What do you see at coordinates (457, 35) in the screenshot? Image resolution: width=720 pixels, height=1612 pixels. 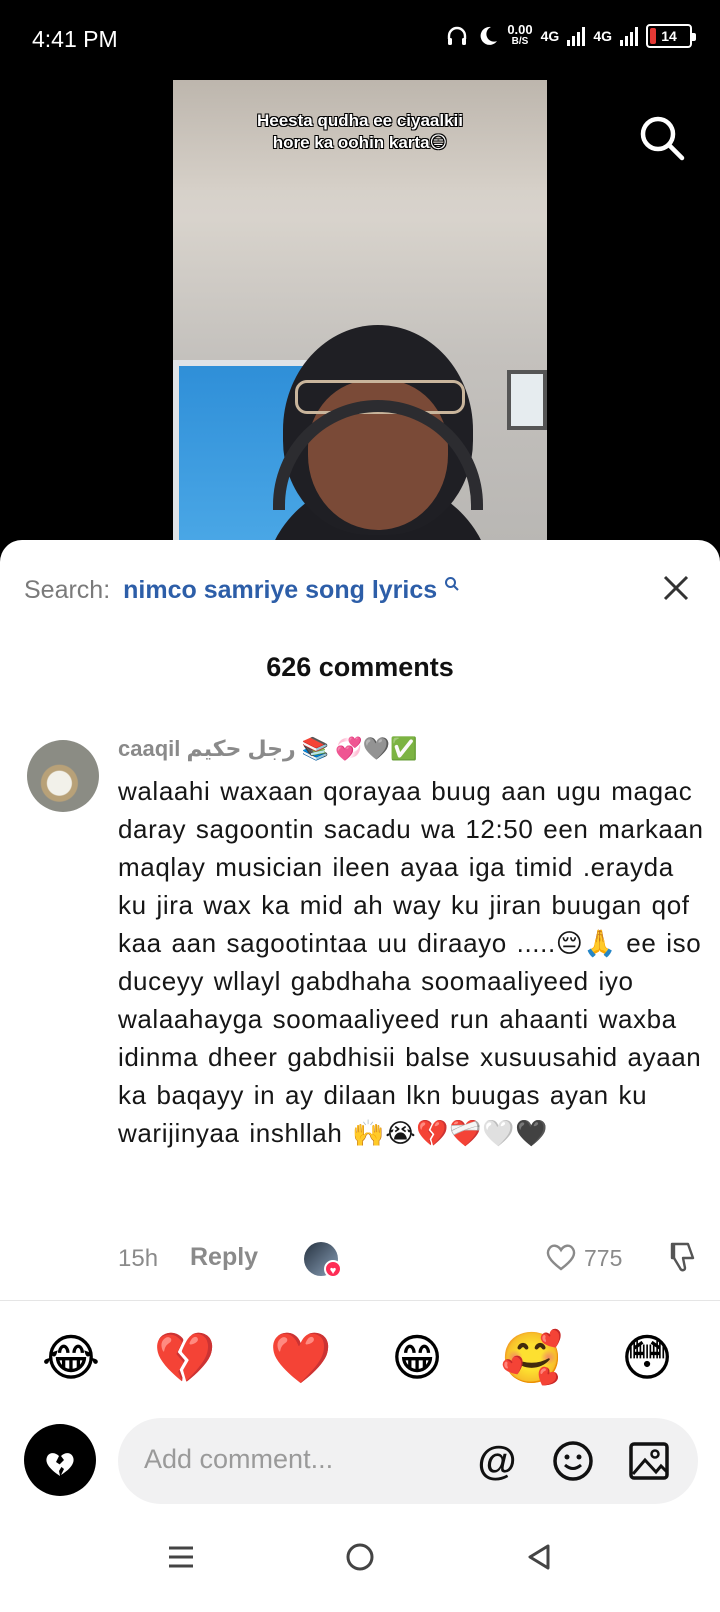 I see `headphones-icon` at bounding box center [457, 35].